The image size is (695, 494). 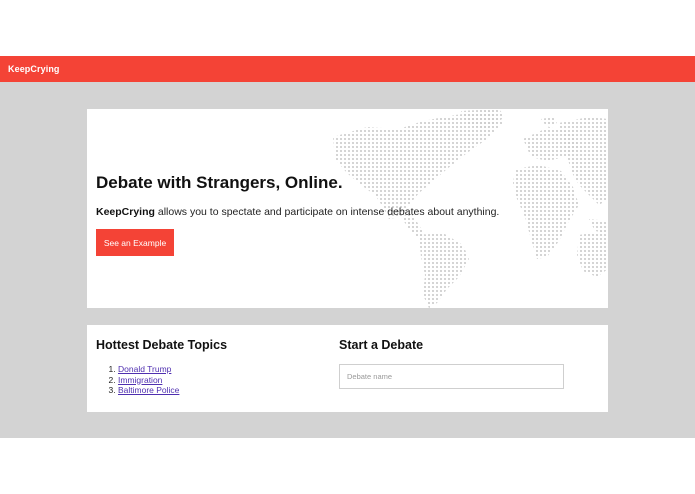 What do you see at coordinates (451, 376) in the screenshot?
I see `debate-name-input` at bounding box center [451, 376].